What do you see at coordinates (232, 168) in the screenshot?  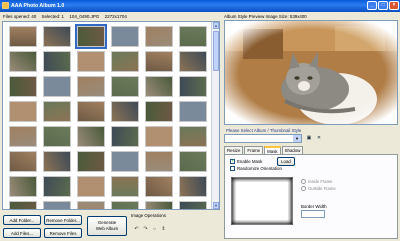 I see `checkbox-icon` at bounding box center [232, 168].